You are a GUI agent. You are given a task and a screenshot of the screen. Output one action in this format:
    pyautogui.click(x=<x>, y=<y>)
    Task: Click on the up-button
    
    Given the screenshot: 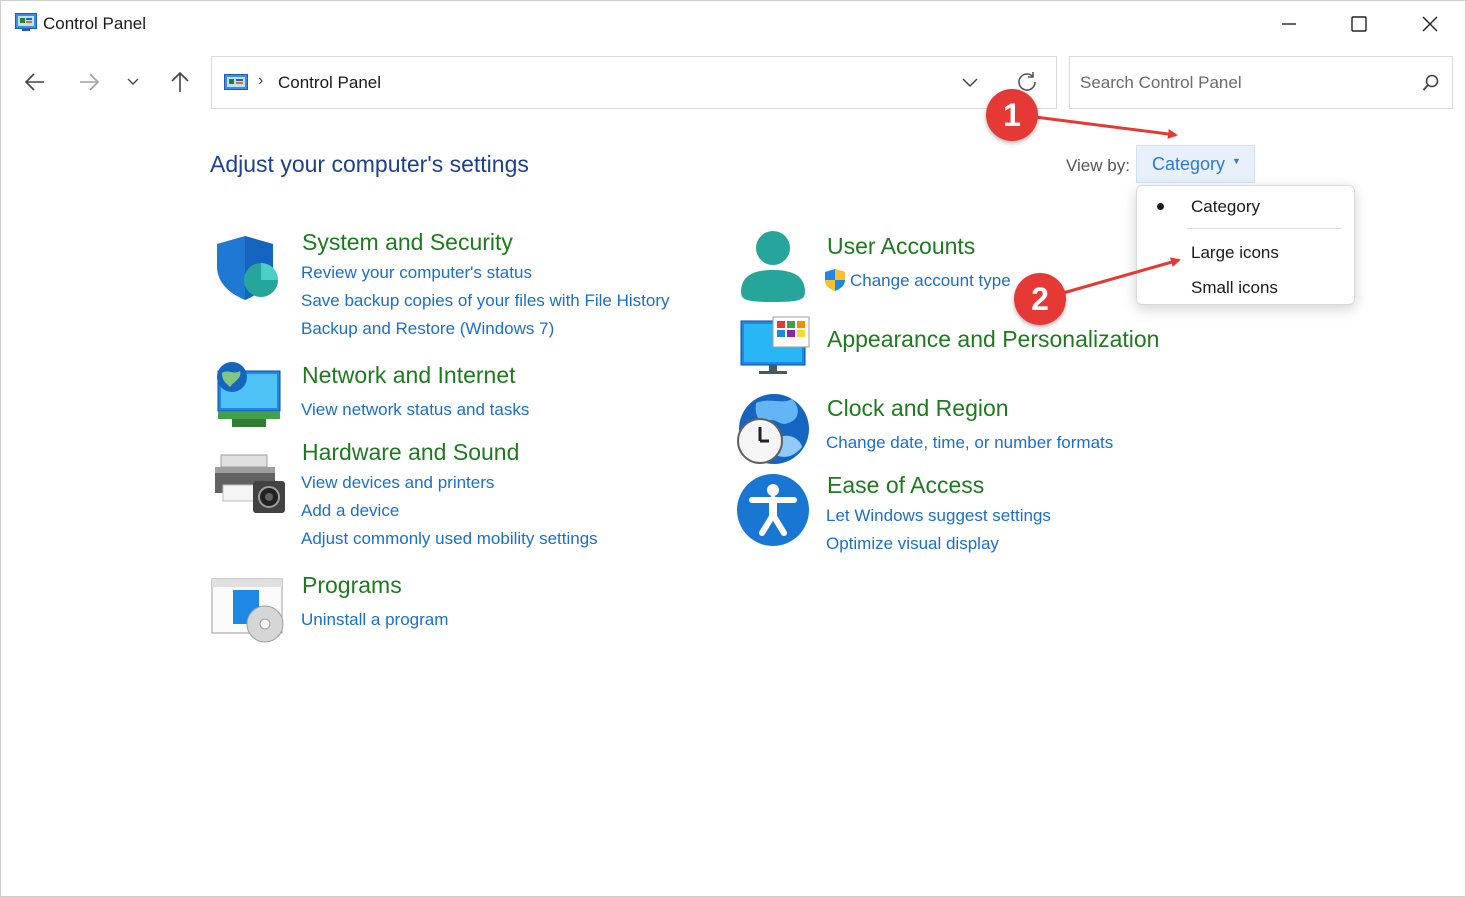 What is the action you would take?
    pyautogui.click(x=180, y=82)
    